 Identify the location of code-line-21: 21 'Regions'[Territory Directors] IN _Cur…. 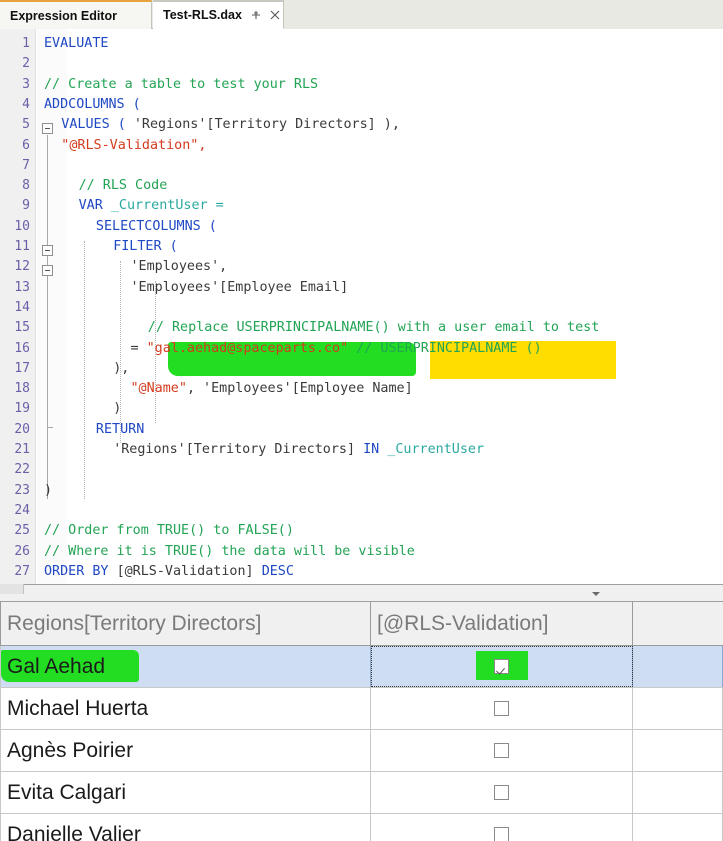
(361, 450).